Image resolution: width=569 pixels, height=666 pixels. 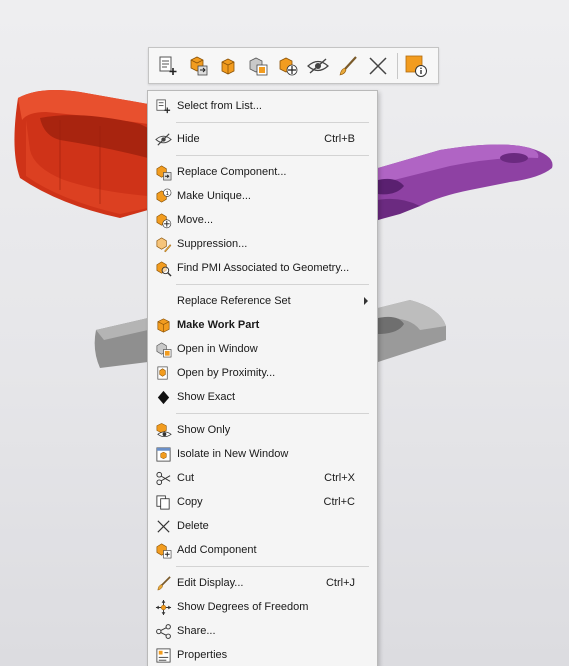 I want to click on toolbar-button-replace-component, so click(x=198, y=66).